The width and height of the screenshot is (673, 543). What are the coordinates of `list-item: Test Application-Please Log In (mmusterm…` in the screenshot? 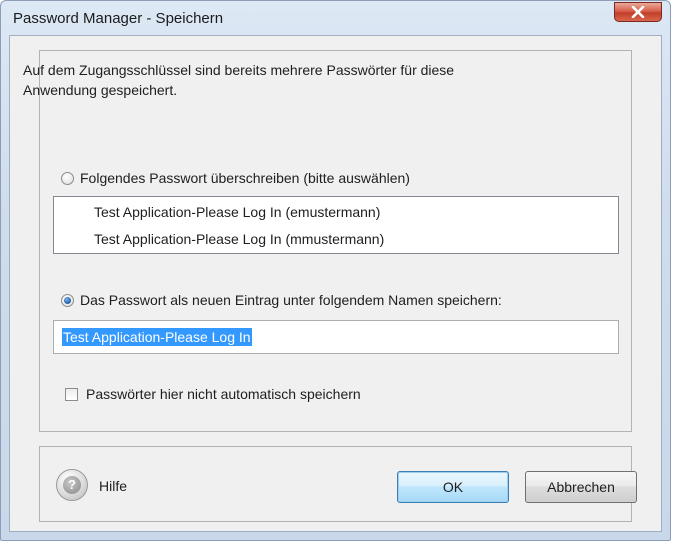 It's located at (239, 239).